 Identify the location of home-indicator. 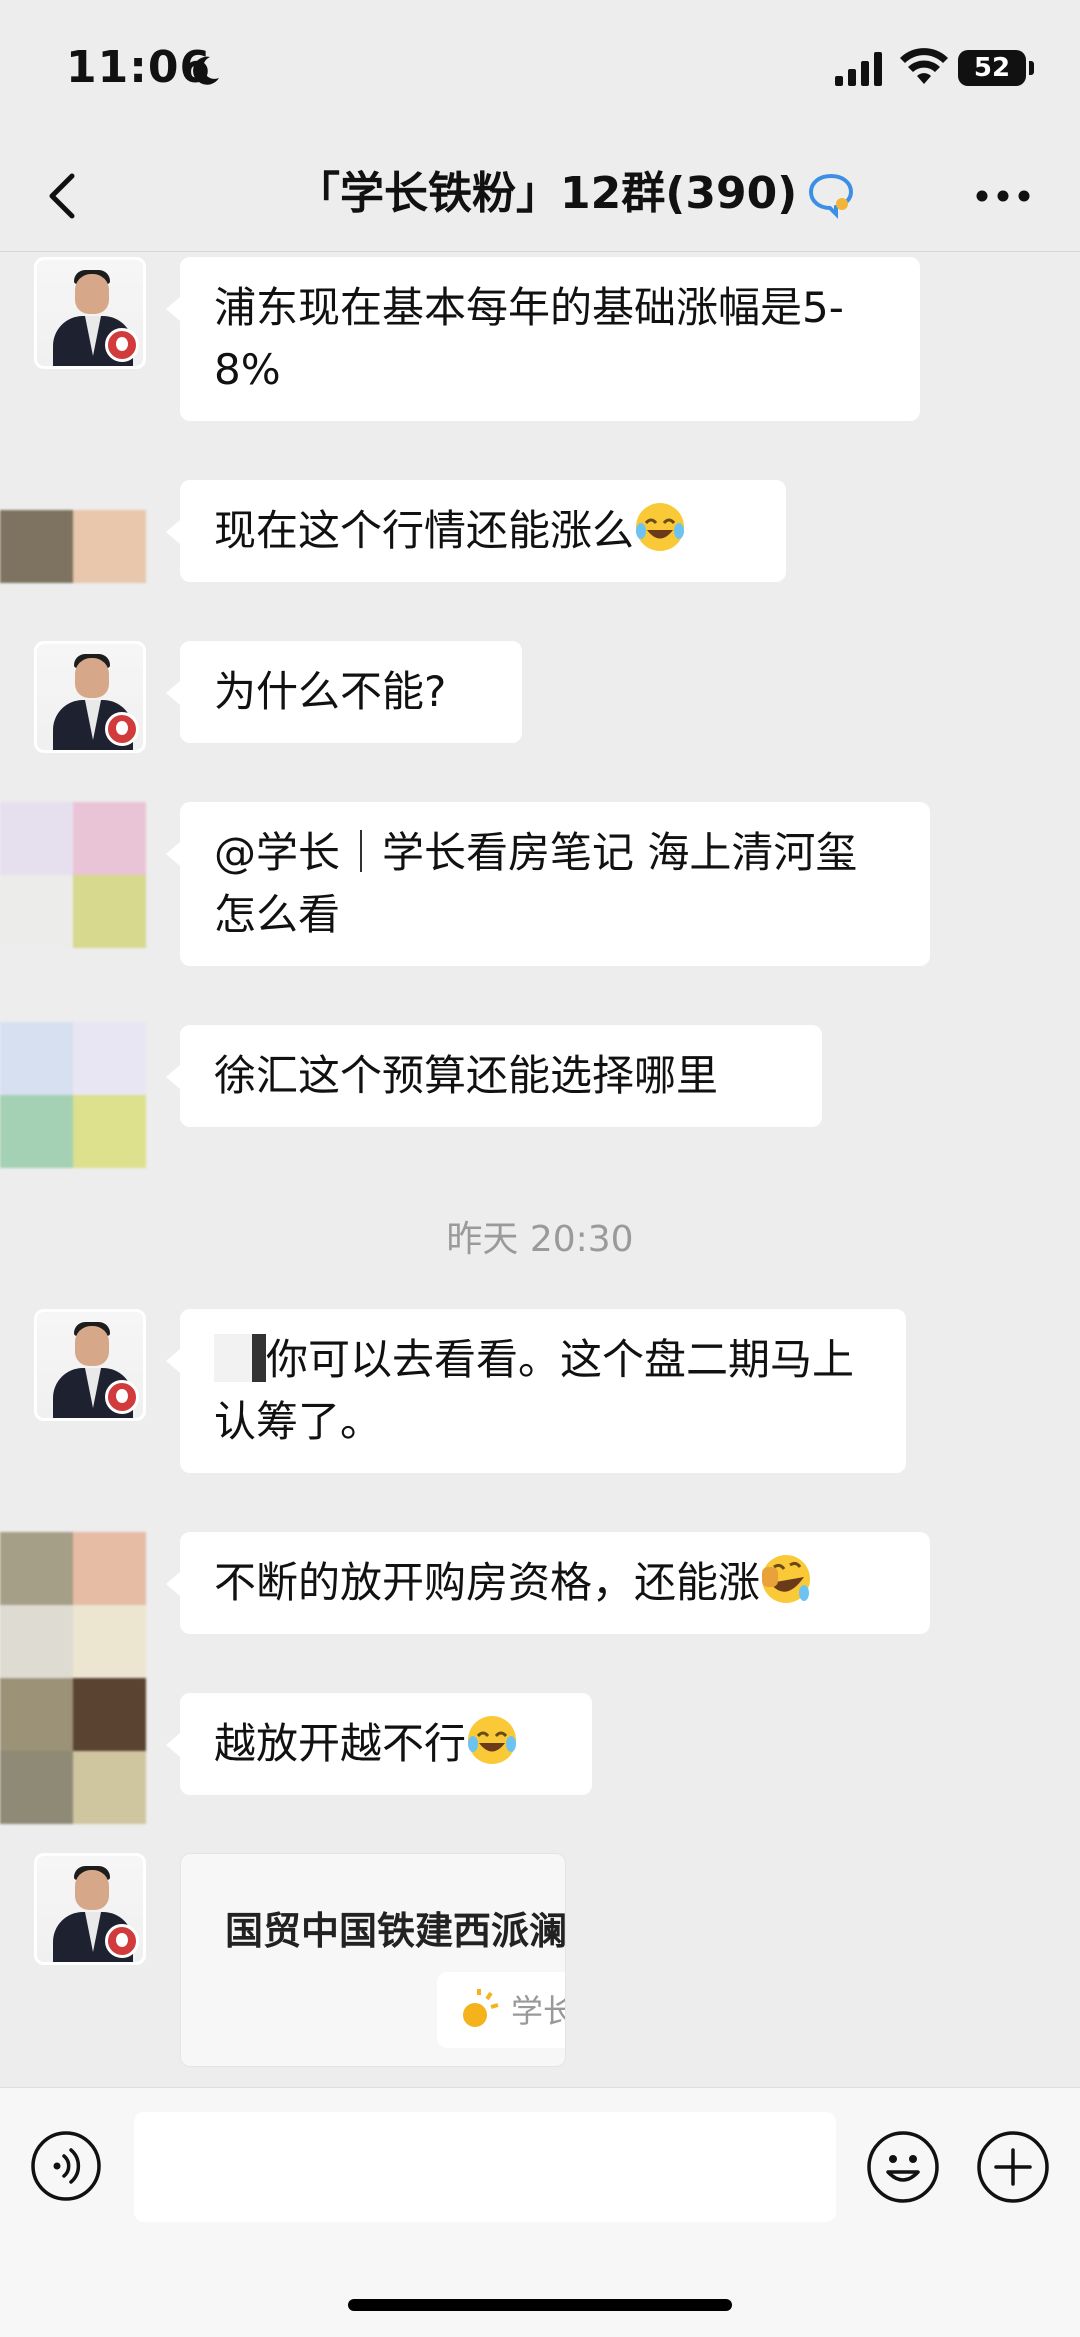
(540, 2305).